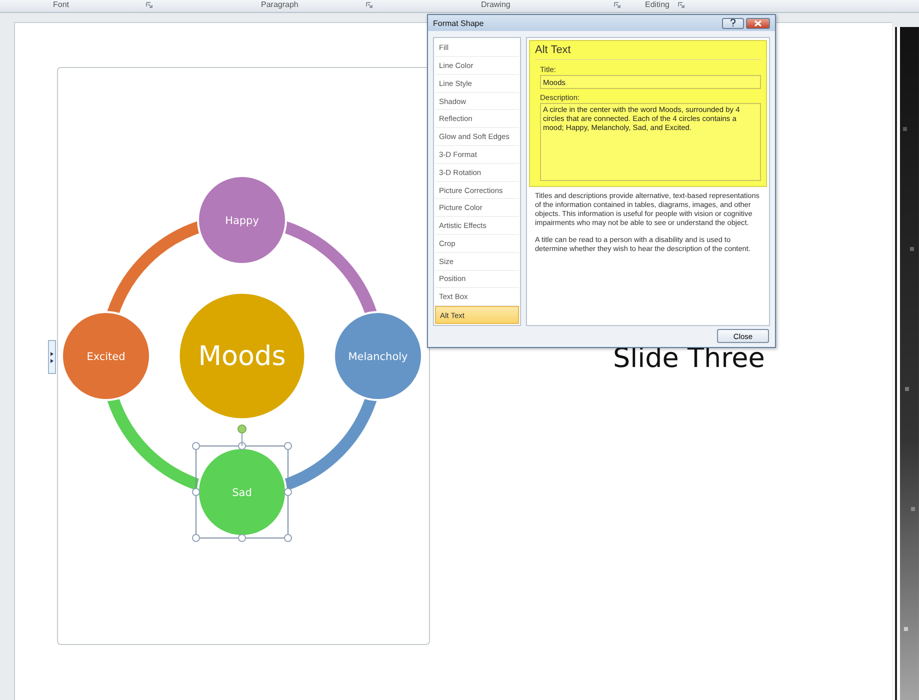 Image resolution: width=919 pixels, height=700 pixels. I want to click on selection-handles, so click(242, 483).